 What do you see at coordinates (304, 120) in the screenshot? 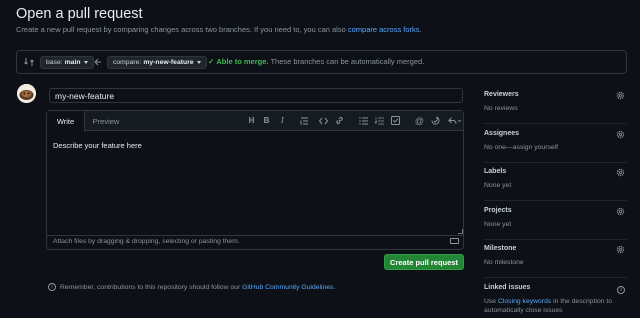
I see `quote-icon` at bounding box center [304, 120].